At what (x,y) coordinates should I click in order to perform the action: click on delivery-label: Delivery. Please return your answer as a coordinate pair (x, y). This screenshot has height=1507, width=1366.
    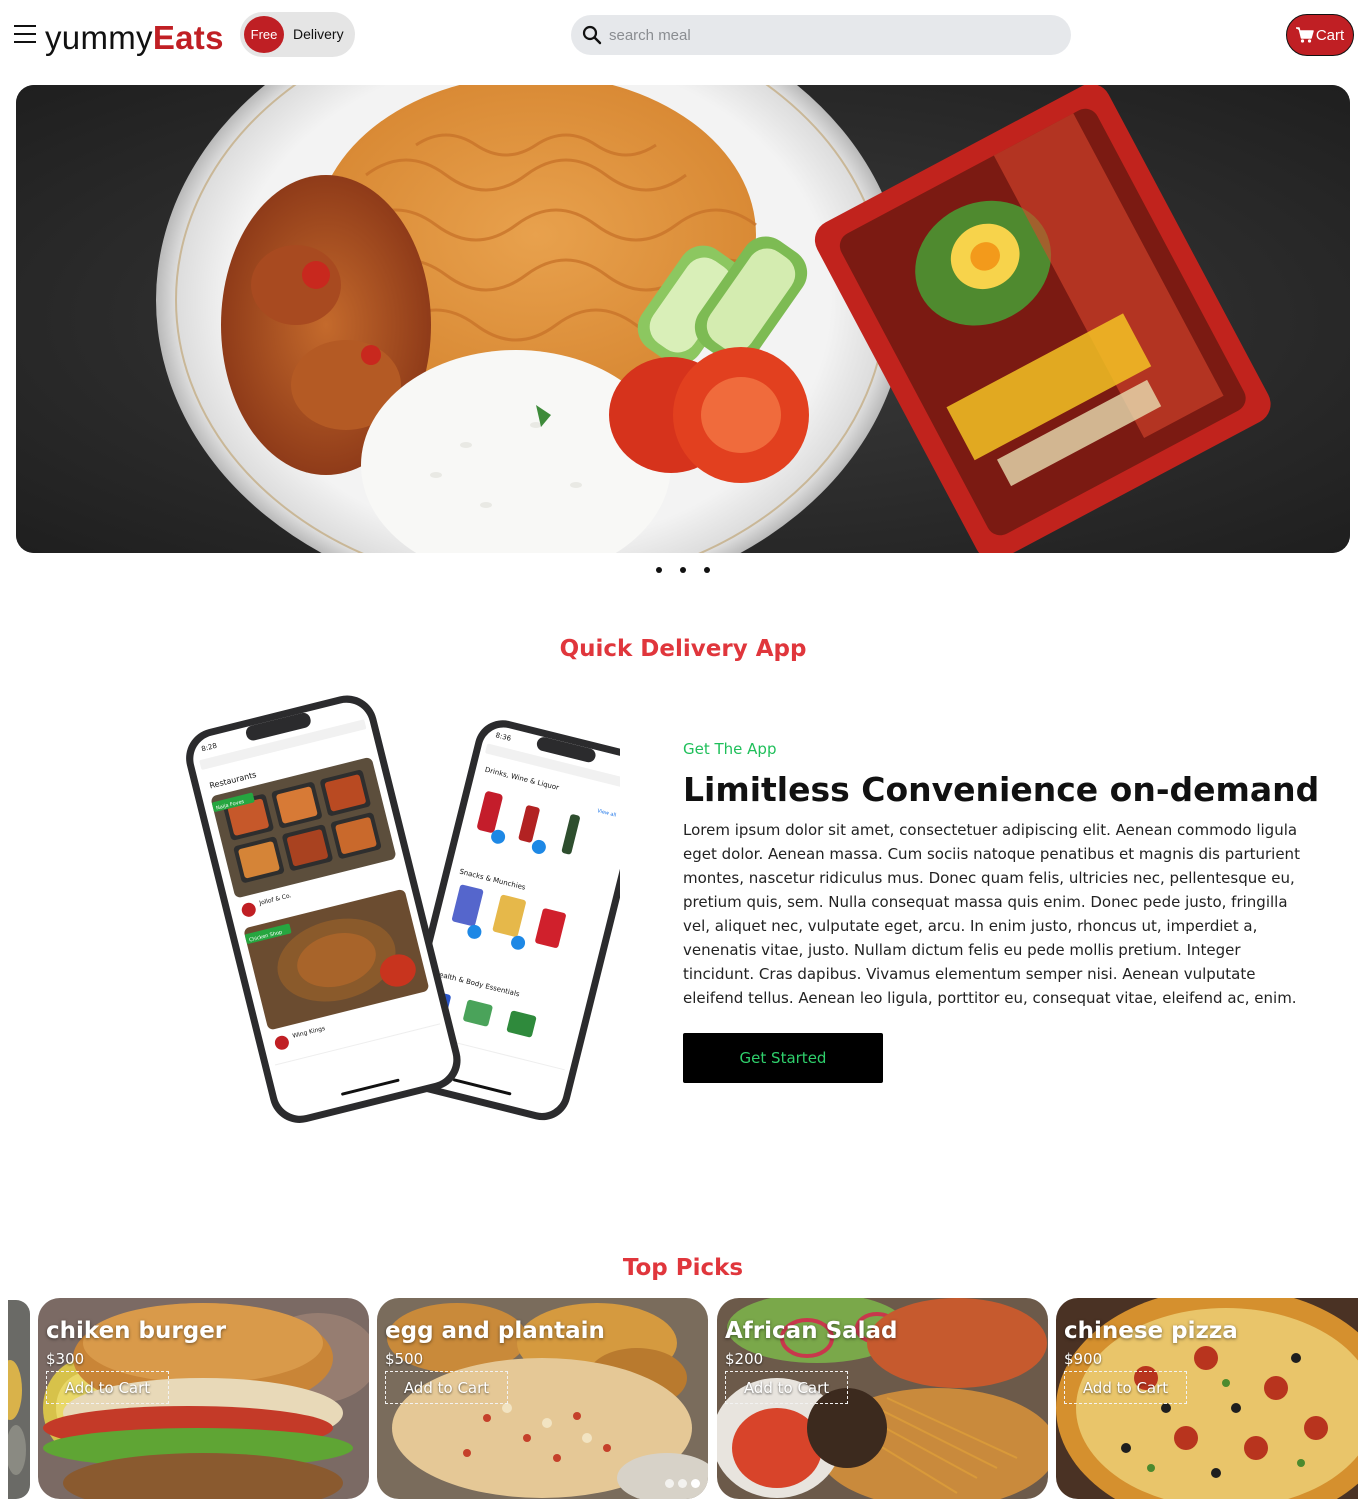
    Looking at the image, I should click on (318, 34).